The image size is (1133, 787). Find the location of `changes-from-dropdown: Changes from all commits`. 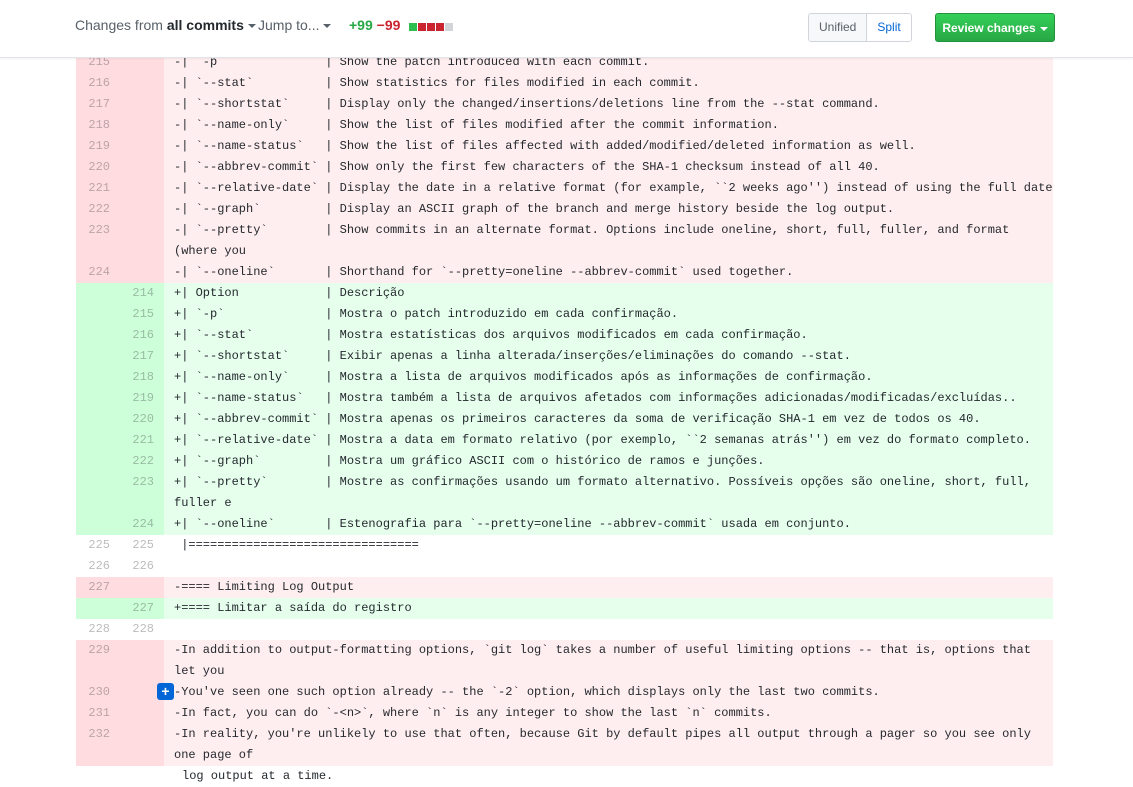

changes-from-dropdown: Changes from all commits is located at coordinates (165, 25).